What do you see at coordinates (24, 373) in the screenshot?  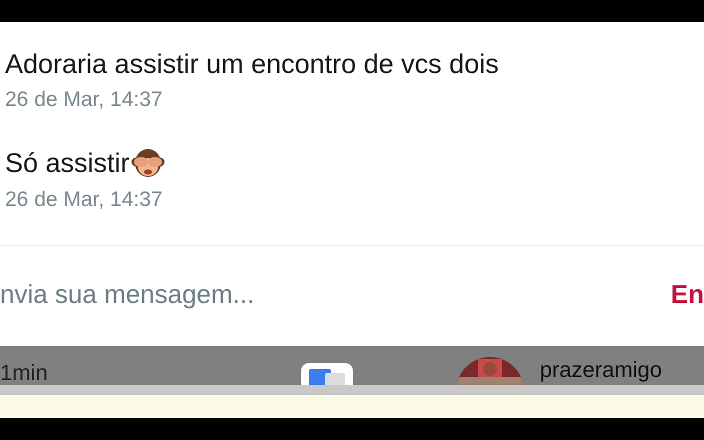 I see `elapsed-time: 1min` at bounding box center [24, 373].